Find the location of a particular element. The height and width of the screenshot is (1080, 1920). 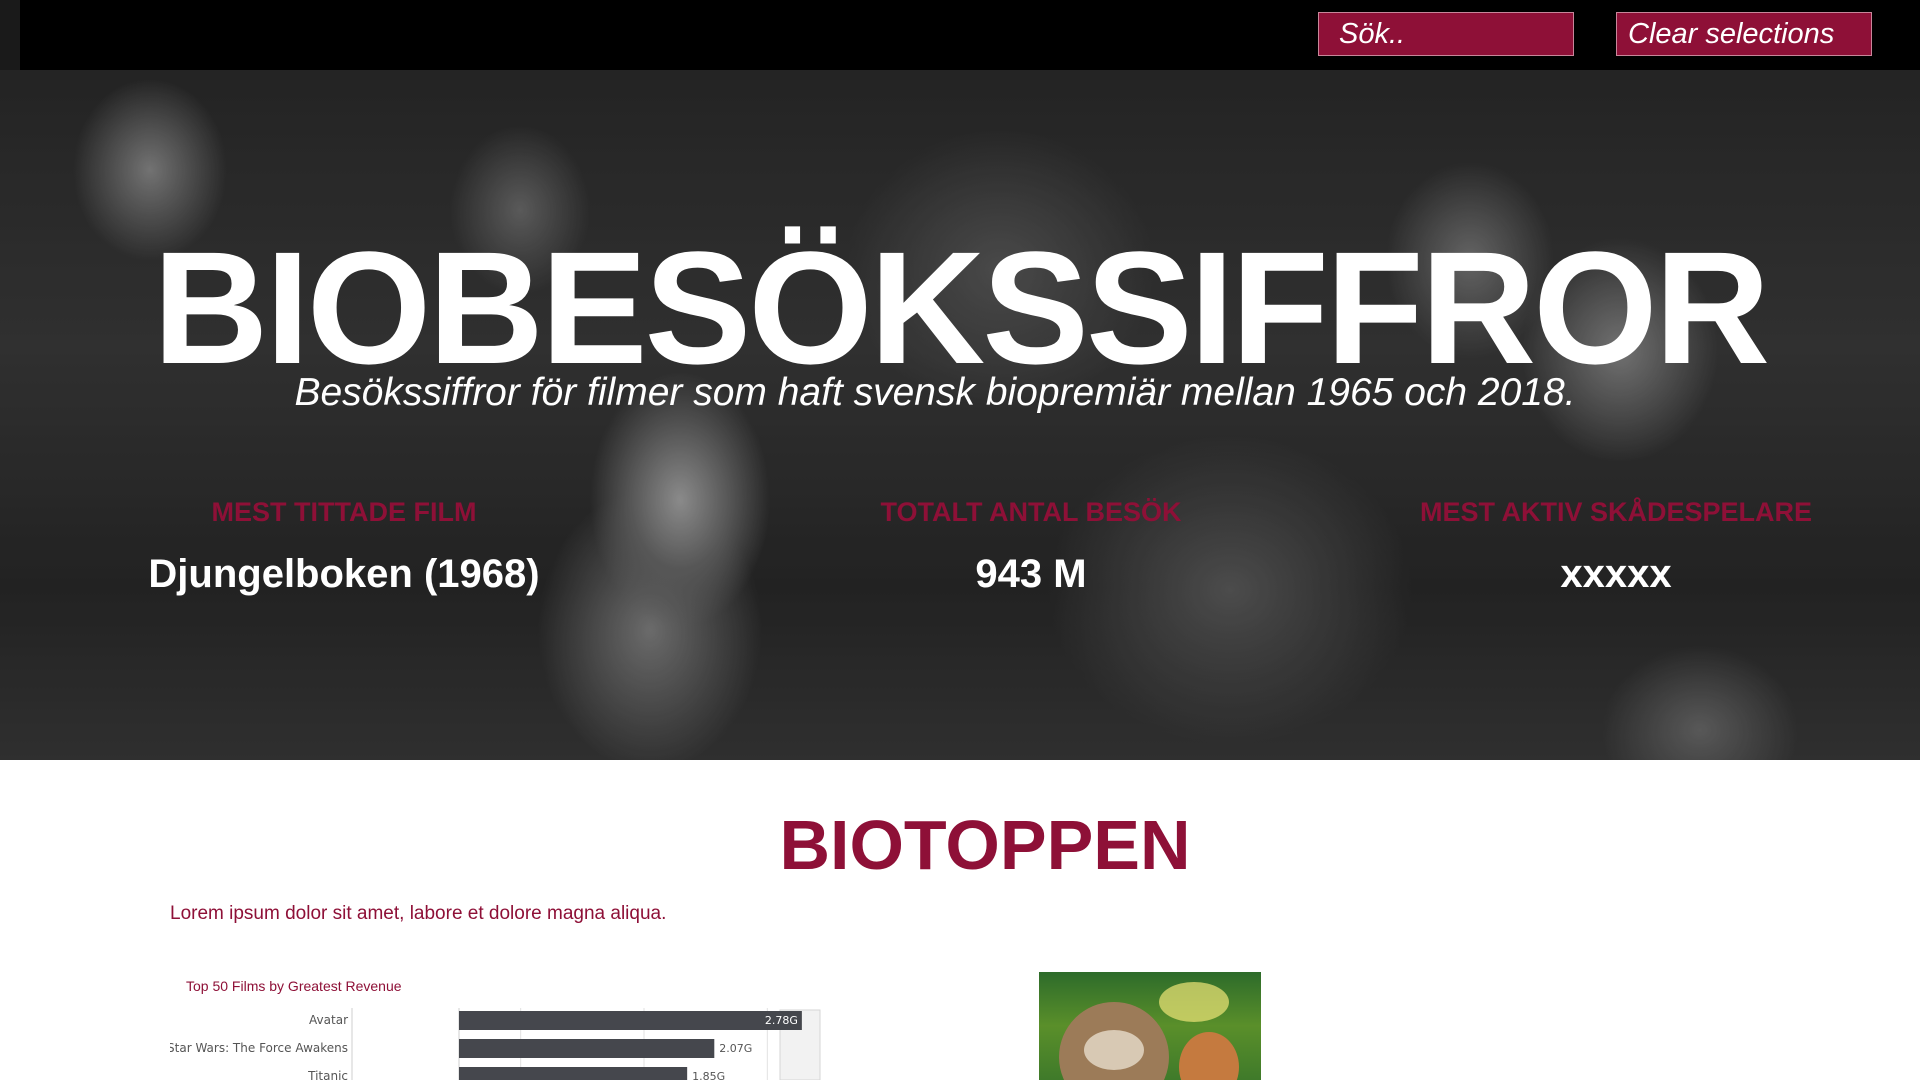

kpi-label: MEST TITTADE FILM is located at coordinates (344, 512).